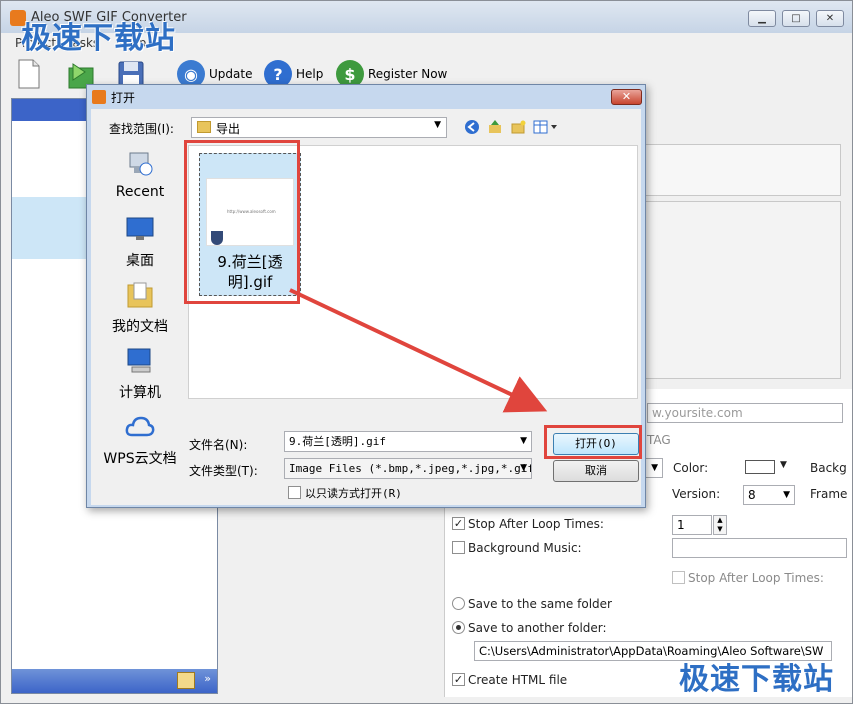 This screenshot has width=853, height=704. I want to click on background-music-input, so click(759, 548).